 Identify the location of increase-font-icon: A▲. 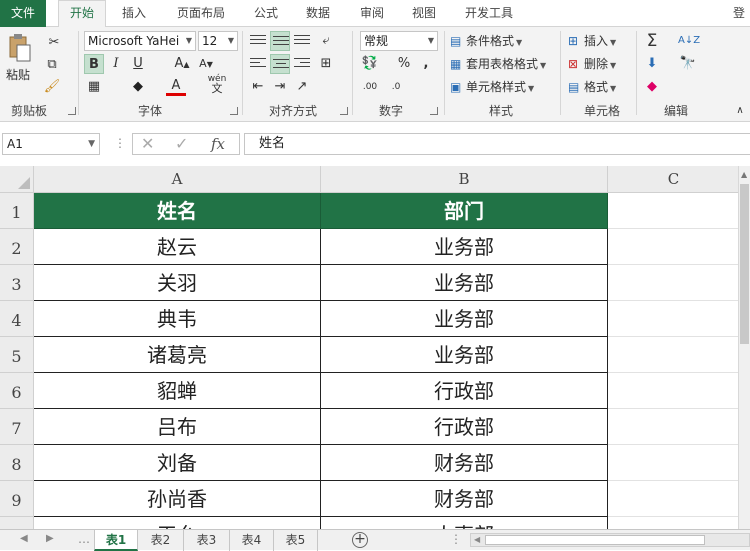
(182, 64).